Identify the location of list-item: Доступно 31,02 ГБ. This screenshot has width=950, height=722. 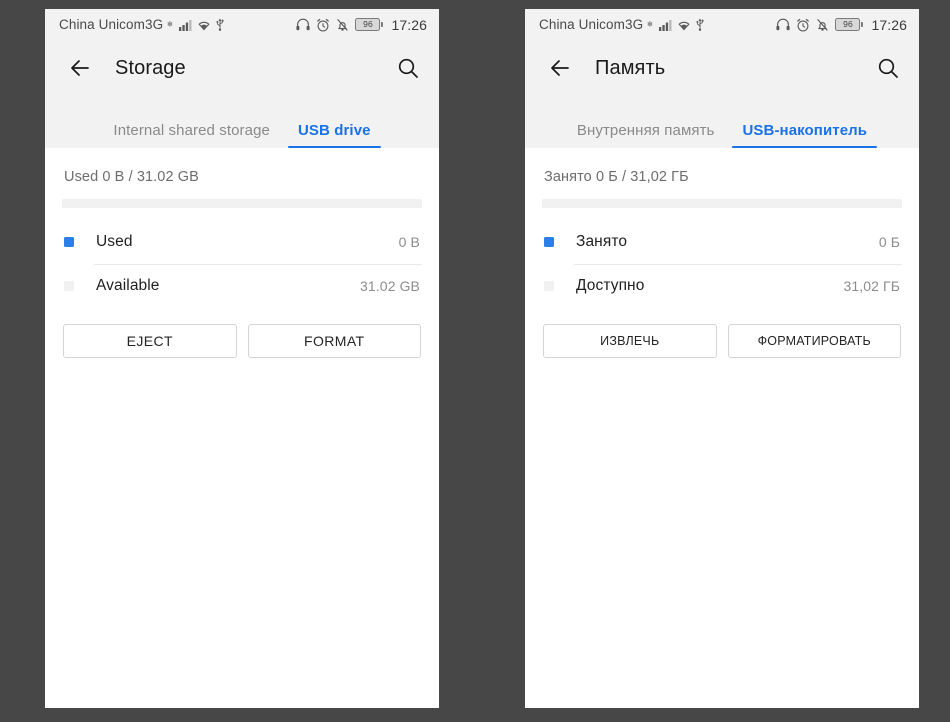
(722, 286).